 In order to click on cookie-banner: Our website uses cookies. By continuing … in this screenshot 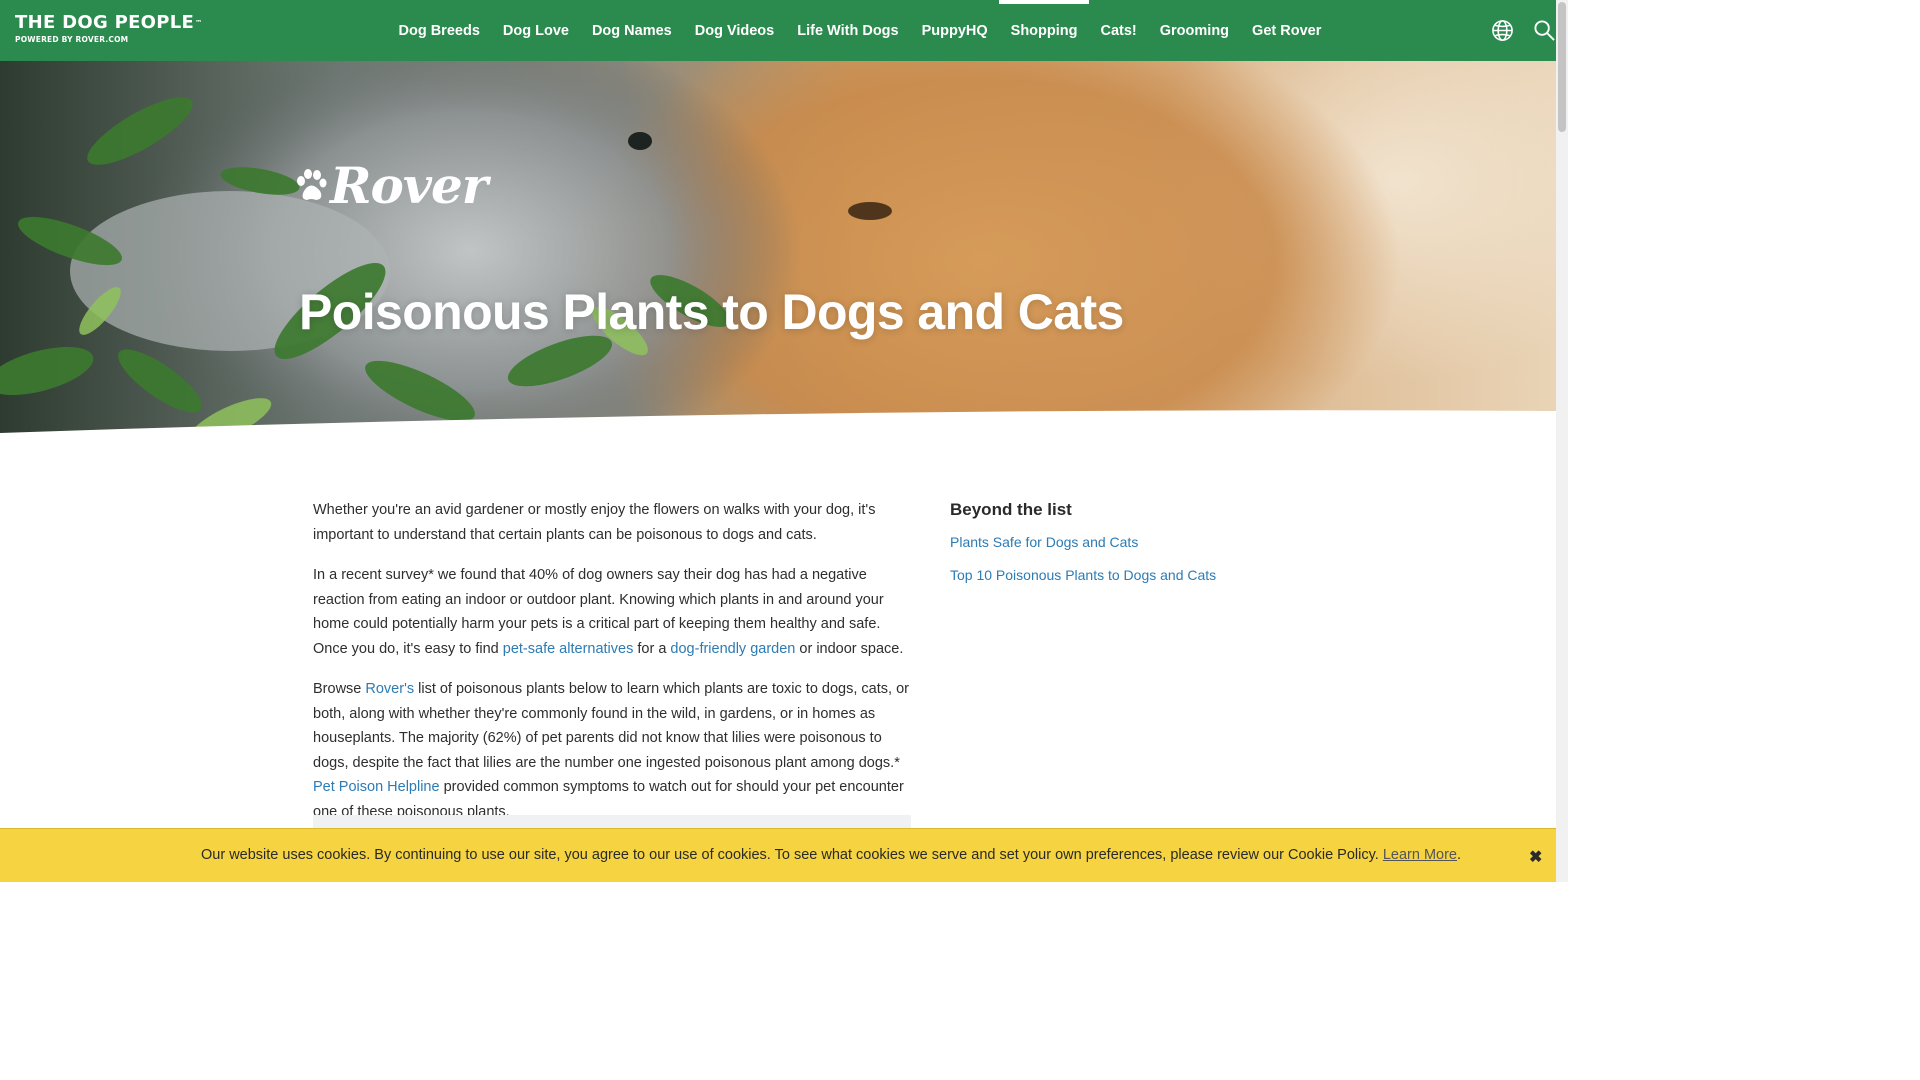, I will do `click(778, 855)`.